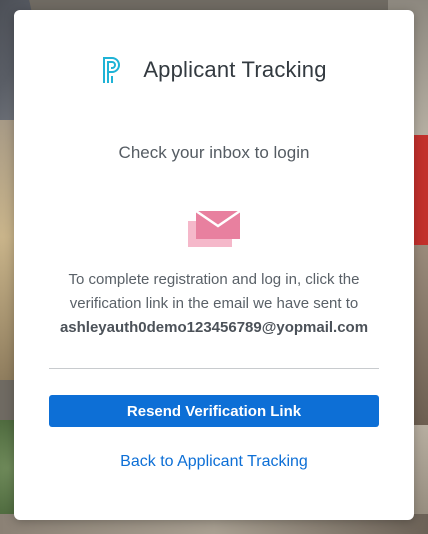 Image resolution: width=428 pixels, height=534 pixels. I want to click on email-address: ashleyauth0demo123456789@yopmail.com, so click(214, 327).